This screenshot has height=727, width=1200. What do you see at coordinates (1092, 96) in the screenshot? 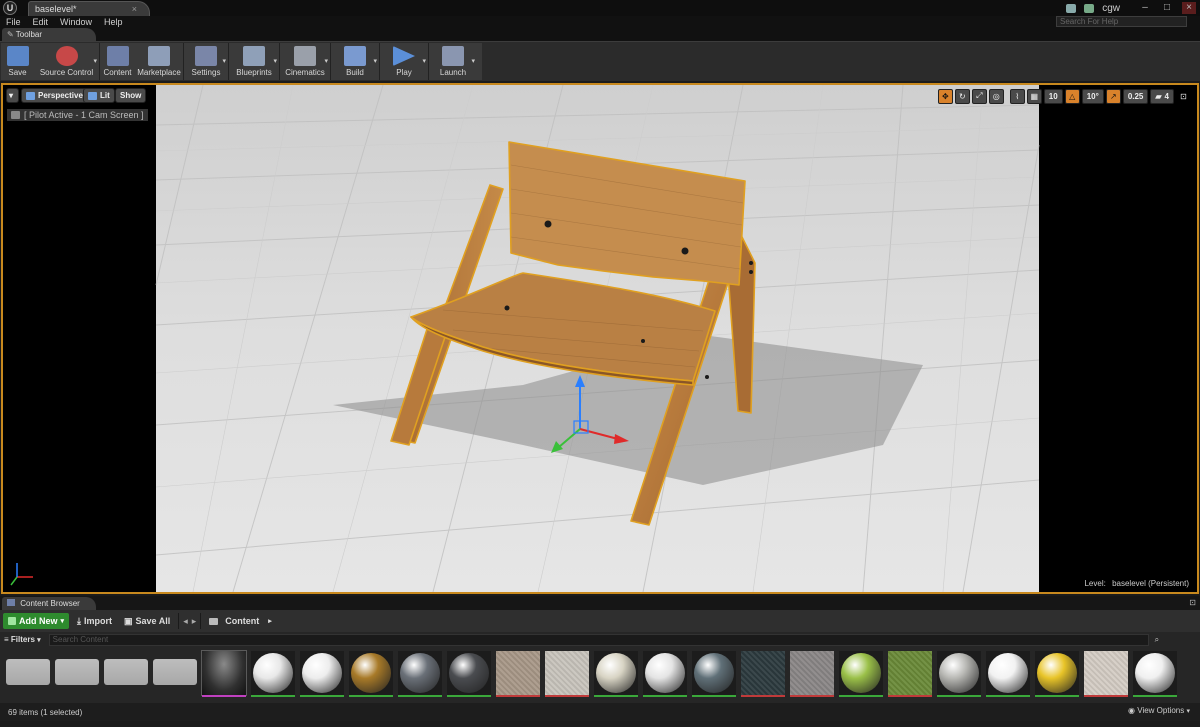
I see `rotation-snap-value: 10°` at bounding box center [1092, 96].